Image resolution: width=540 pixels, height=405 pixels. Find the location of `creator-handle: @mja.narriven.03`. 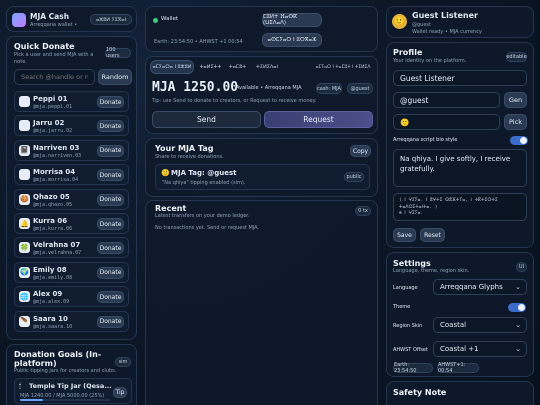

creator-handle: @mja.narriven.03 is located at coordinates (57, 155).